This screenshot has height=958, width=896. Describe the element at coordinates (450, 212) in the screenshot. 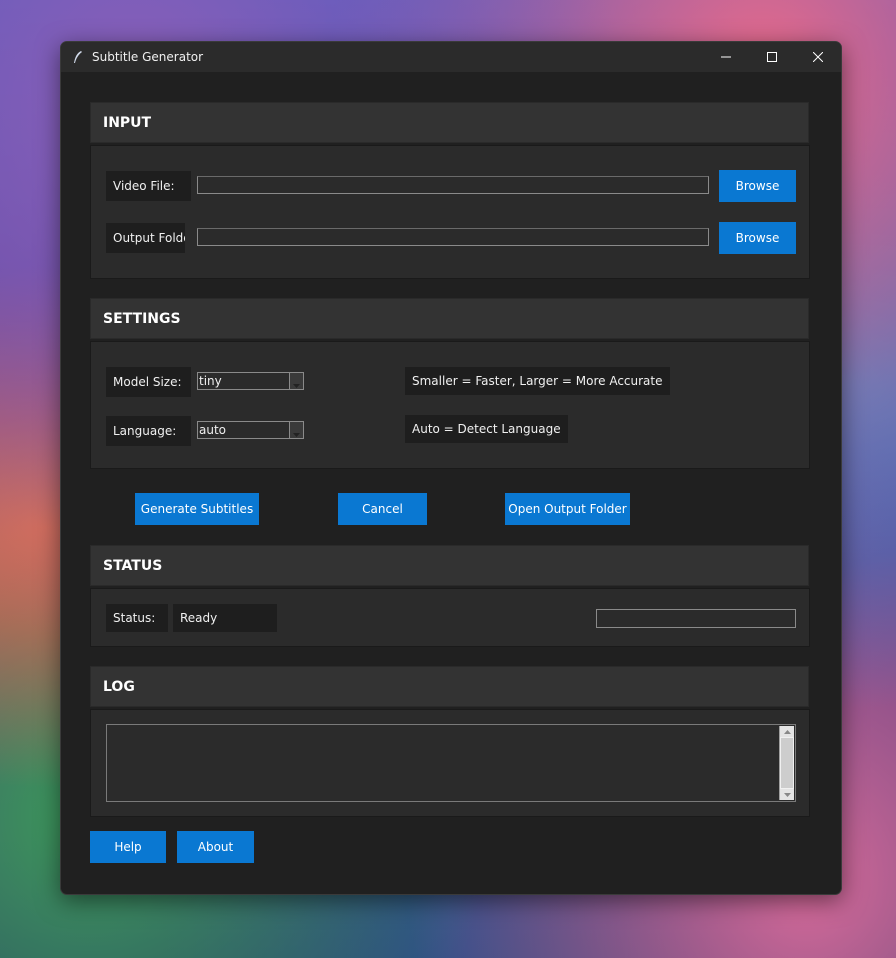

I see `input-section: Video File: Browse Output Folder Browse` at that location.